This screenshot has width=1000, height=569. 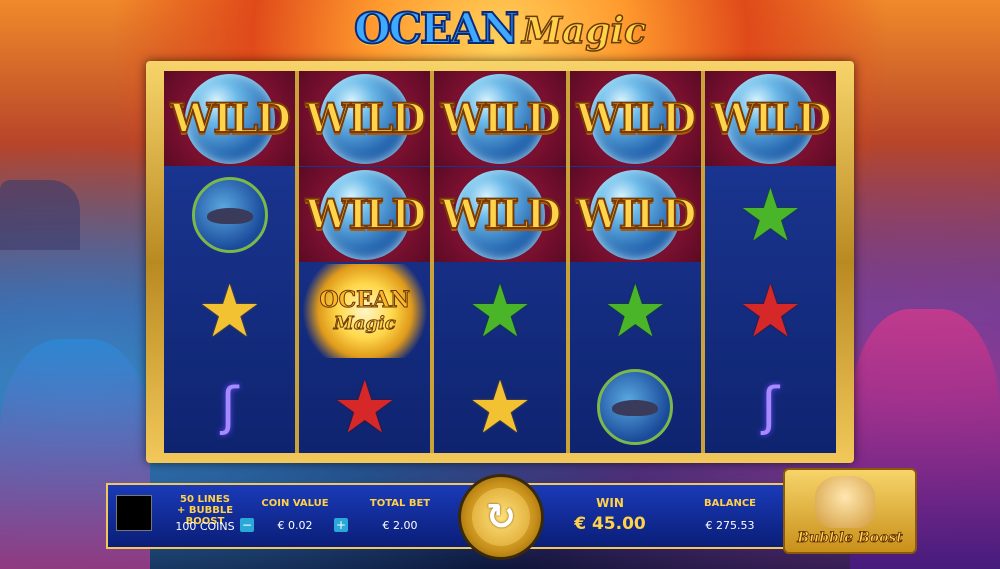 I want to click on scatter-word-magic: Magic, so click(x=364, y=324).